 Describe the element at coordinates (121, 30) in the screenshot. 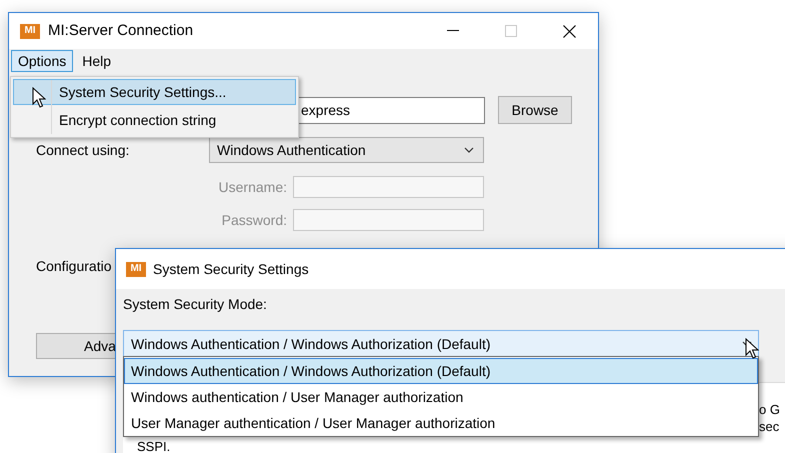

I see `window-title: MI:Server Connection` at that location.